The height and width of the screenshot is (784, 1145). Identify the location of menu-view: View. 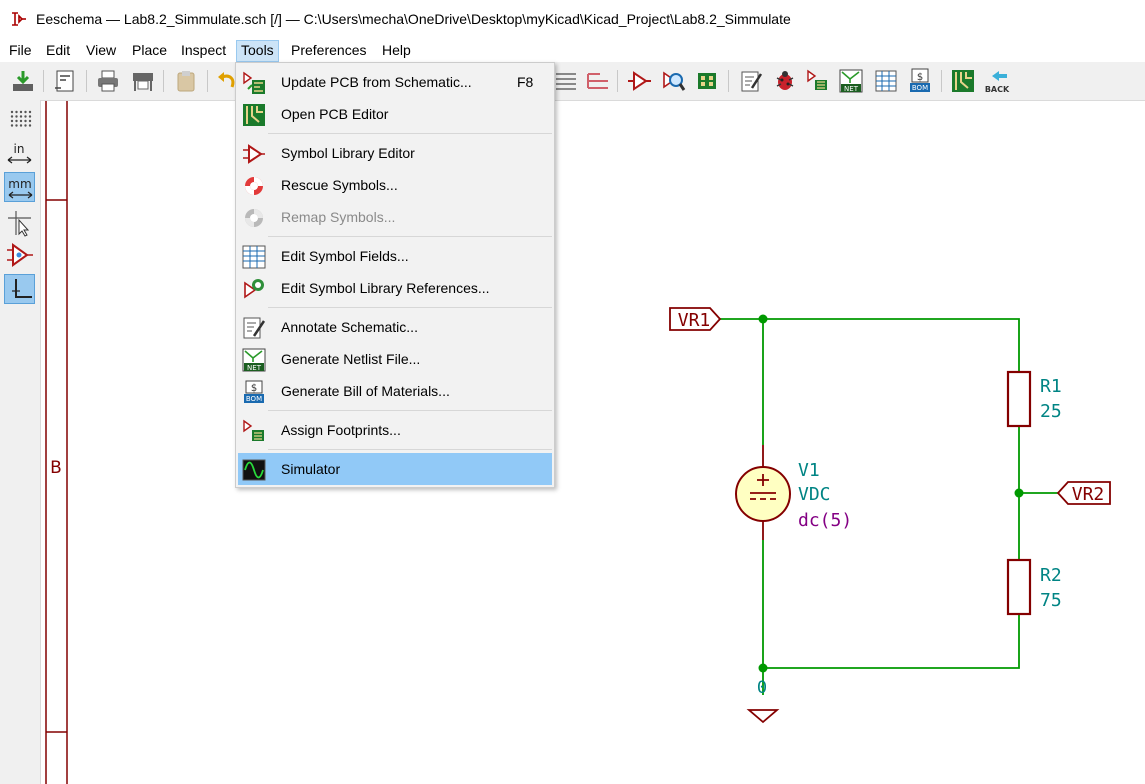
(101, 50).